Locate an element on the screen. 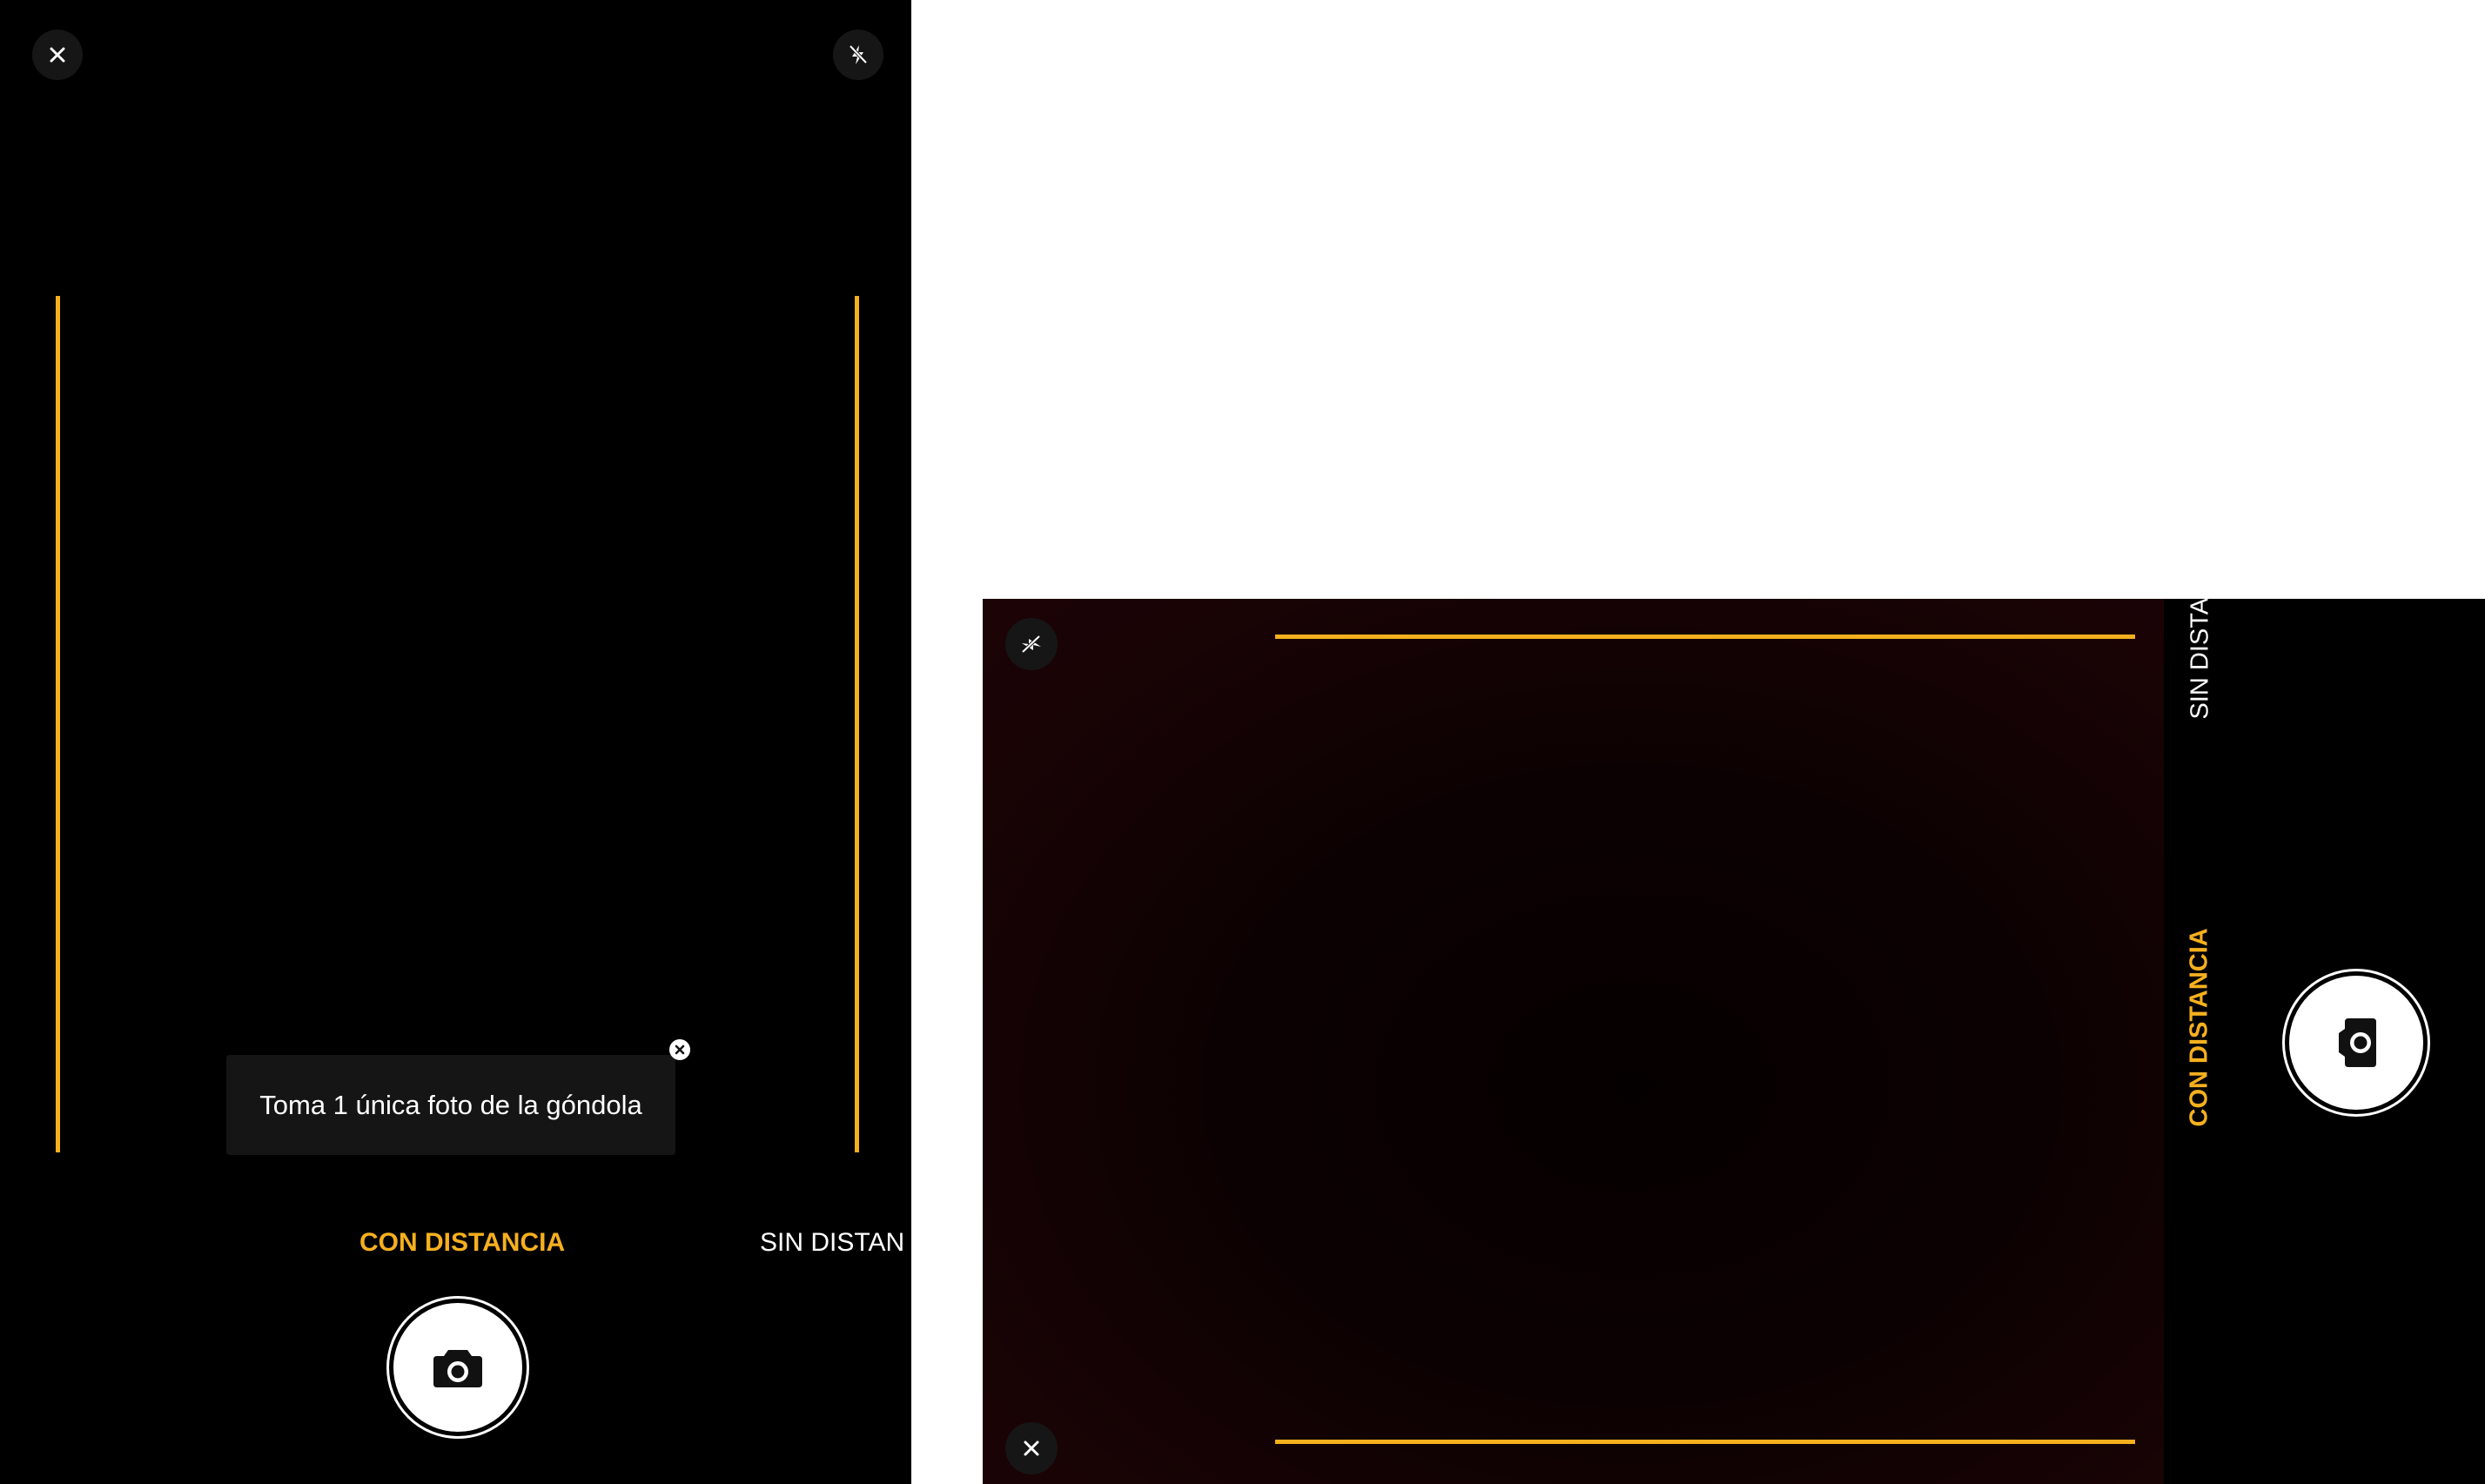 The image size is (2485, 1484). frame-guide-top is located at coordinates (1705, 637).